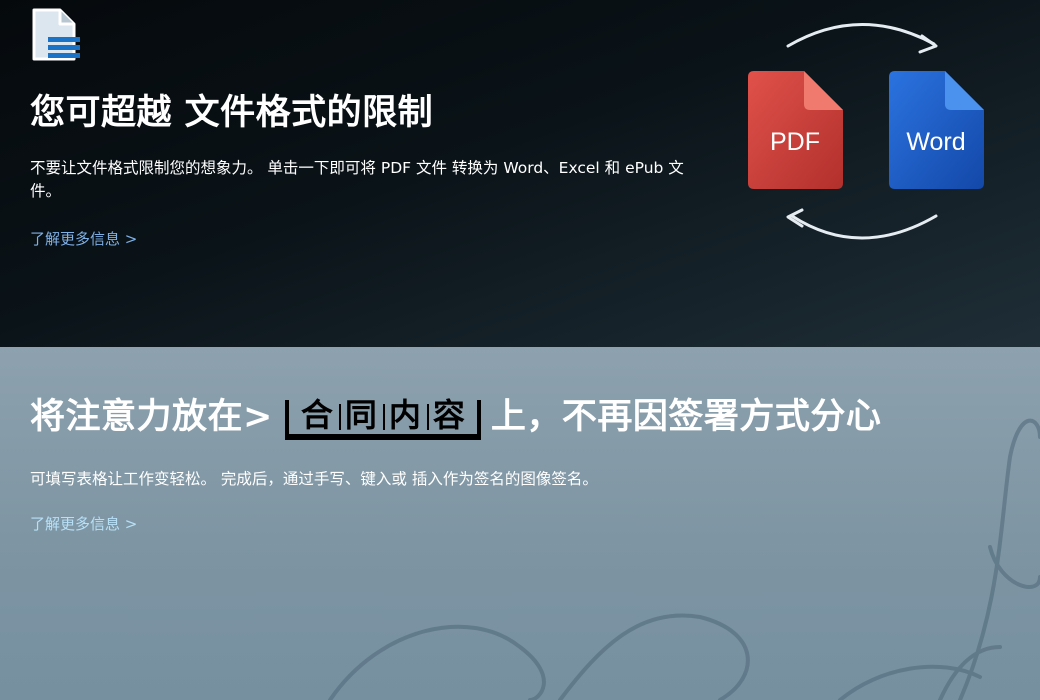  I want to click on title-suffix: 上，不再因签署方式分心, so click(686, 416).